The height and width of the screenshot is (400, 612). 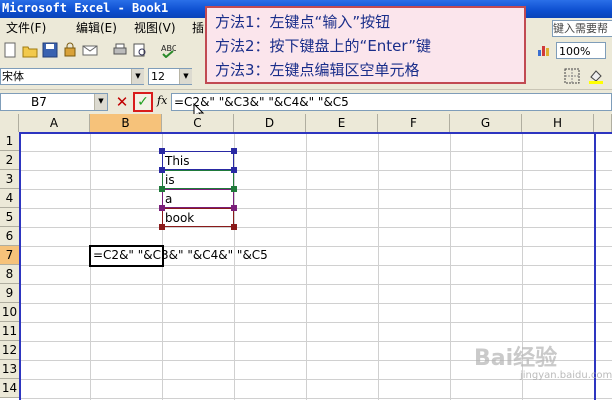 I want to click on column-header-b: B, so click(x=126, y=123).